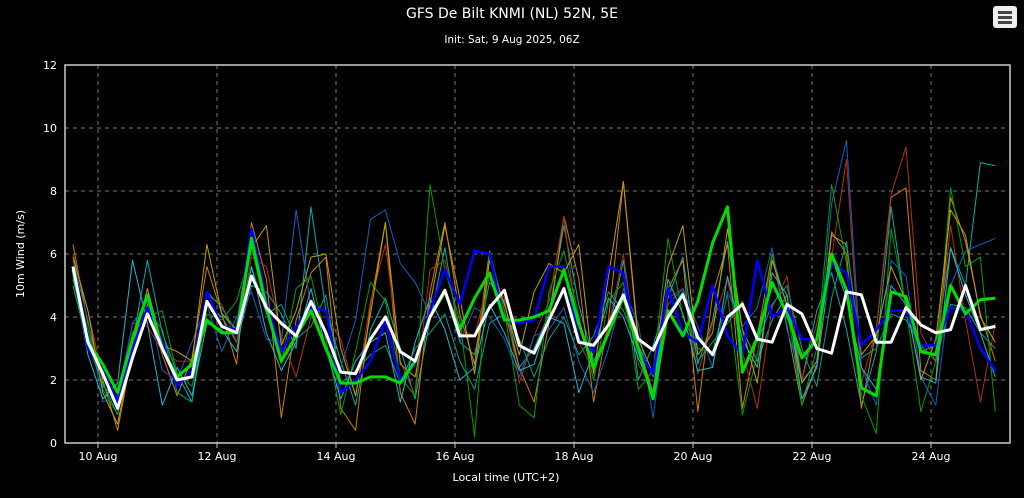 The image size is (1024, 498). I want to click on x-tick-label: 18 Aug, so click(574, 456).